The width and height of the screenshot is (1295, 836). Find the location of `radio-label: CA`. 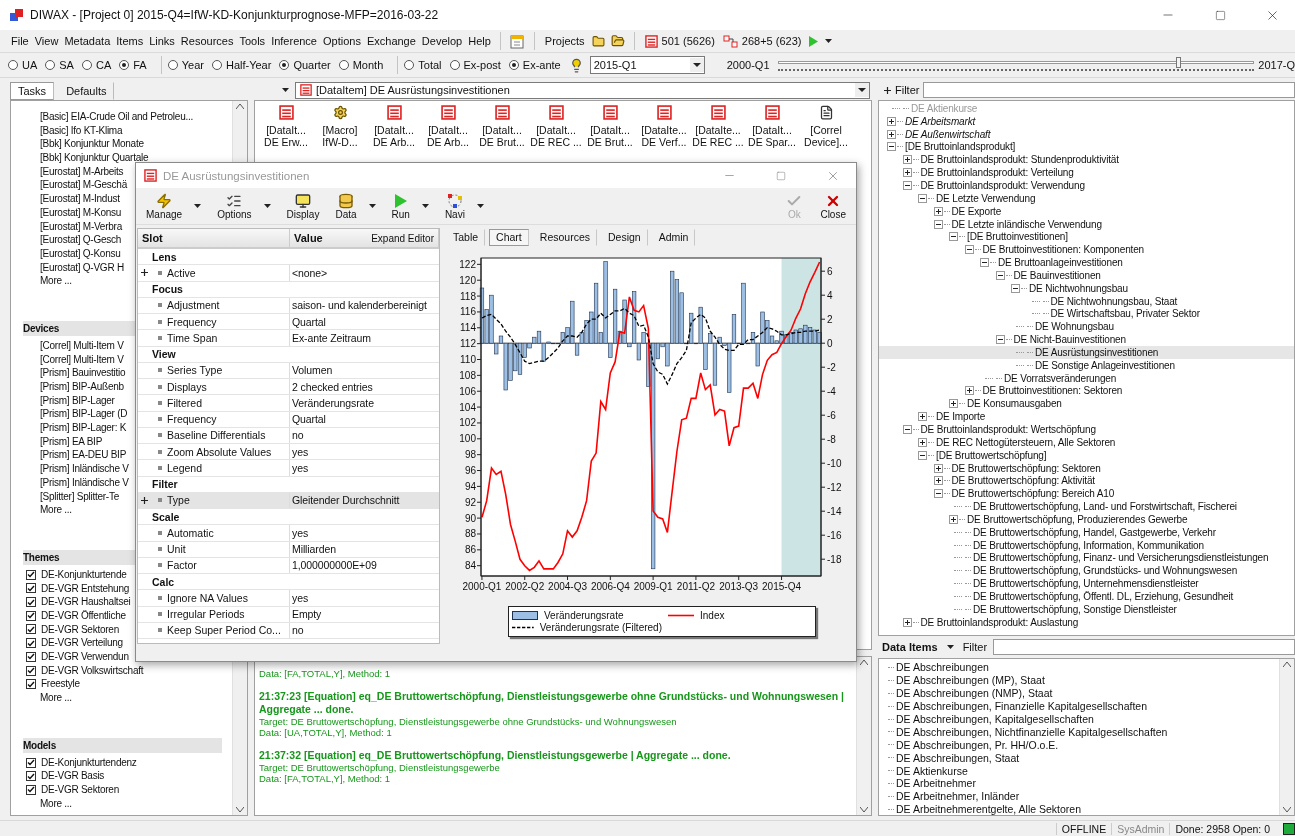

radio-label: CA is located at coordinates (103, 65).